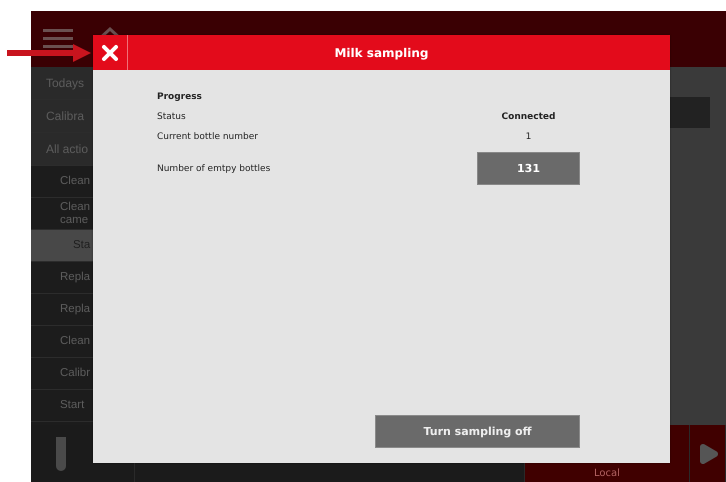 Image resolution: width=726 pixels, height=482 pixels. Describe the element at coordinates (180, 97) in the screenshot. I see `section-title: Progress` at that location.